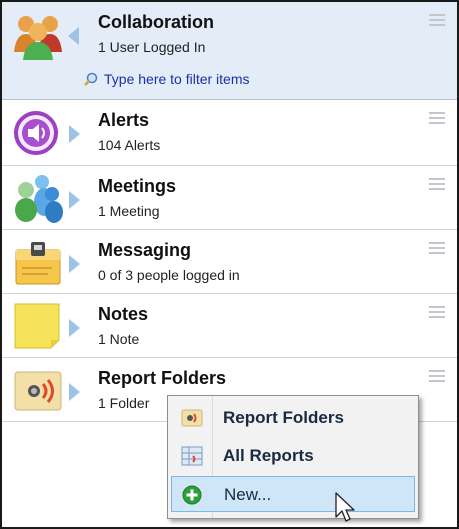 The image size is (459, 529). I want to click on item-title: Report Folders, so click(162, 378).